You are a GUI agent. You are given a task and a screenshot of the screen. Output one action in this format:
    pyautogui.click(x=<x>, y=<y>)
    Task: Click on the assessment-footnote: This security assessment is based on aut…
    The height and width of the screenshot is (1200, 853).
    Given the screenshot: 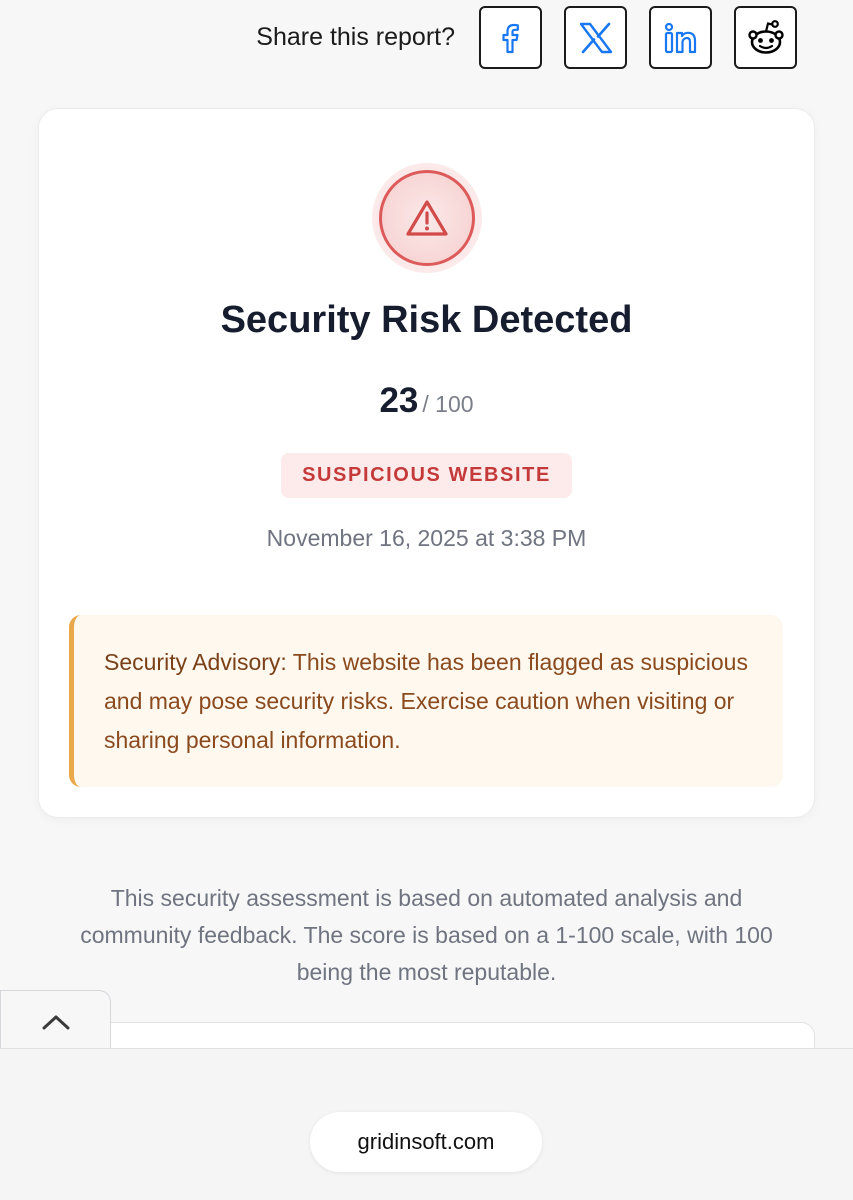 What is the action you would take?
    pyautogui.click(x=426, y=935)
    